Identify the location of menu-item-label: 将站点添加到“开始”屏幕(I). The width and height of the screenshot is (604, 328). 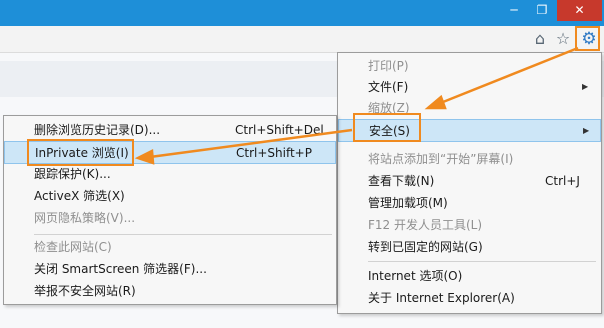
(441, 159).